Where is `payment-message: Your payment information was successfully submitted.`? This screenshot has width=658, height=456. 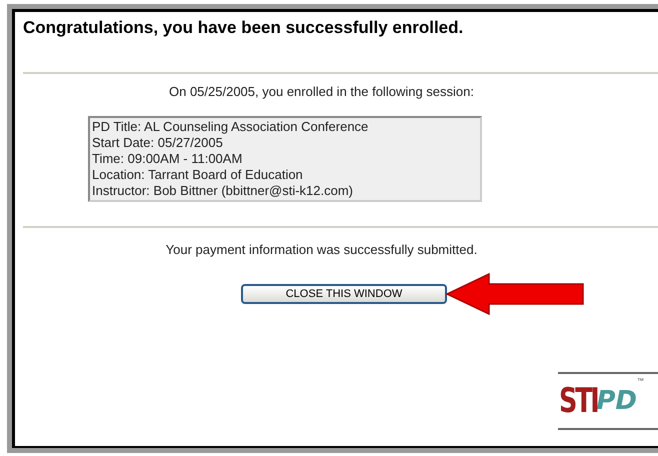
payment-message: Your payment information was successfully submitted. is located at coordinates (321, 249).